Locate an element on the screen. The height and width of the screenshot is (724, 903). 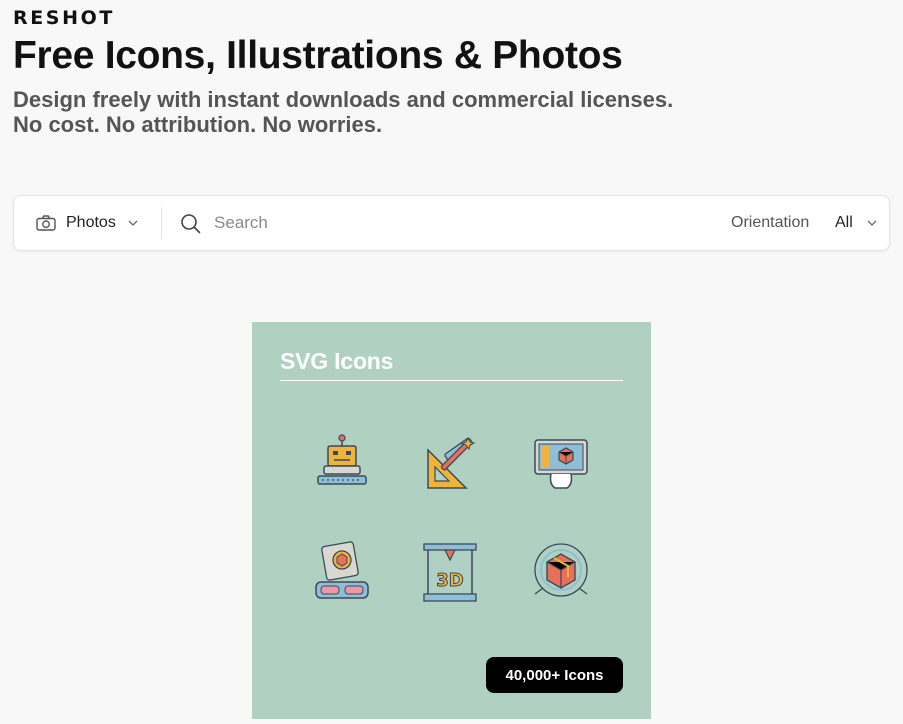
asset-type-dropdown: Photos is located at coordinates (87, 223).